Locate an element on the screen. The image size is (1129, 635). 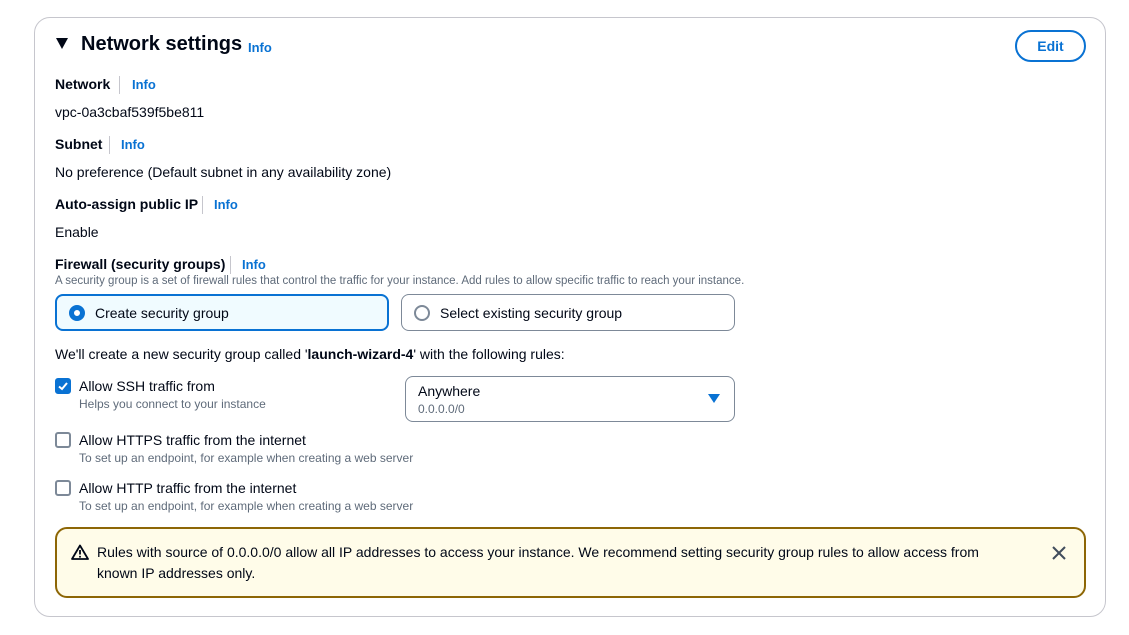
firewall-label: Firewall (security groups) is located at coordinates (140, 264).